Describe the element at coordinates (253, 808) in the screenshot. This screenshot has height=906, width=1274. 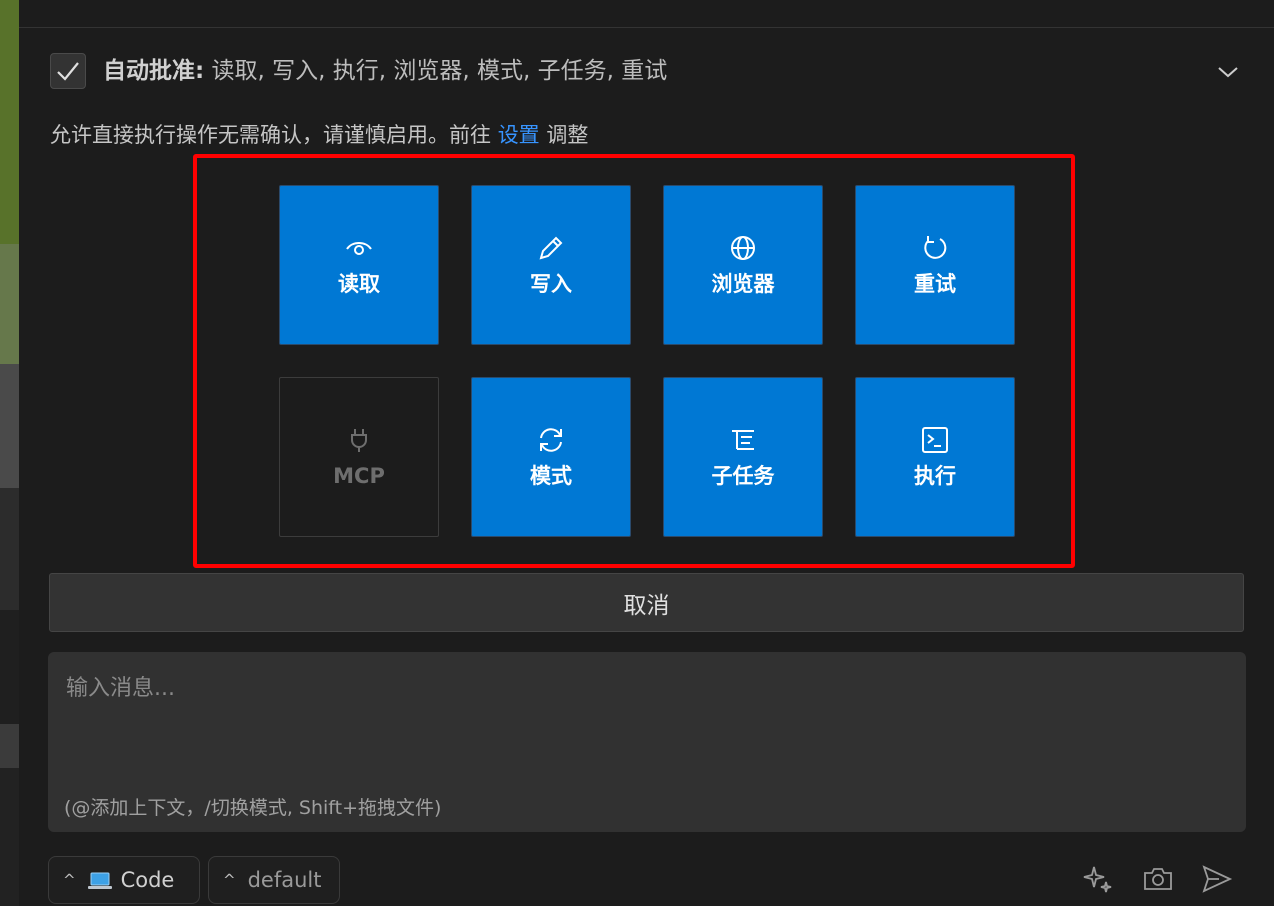
I see `message-input-hint: (@添加上下文，/切换模式, Shift+拖拽文件)` at that location.